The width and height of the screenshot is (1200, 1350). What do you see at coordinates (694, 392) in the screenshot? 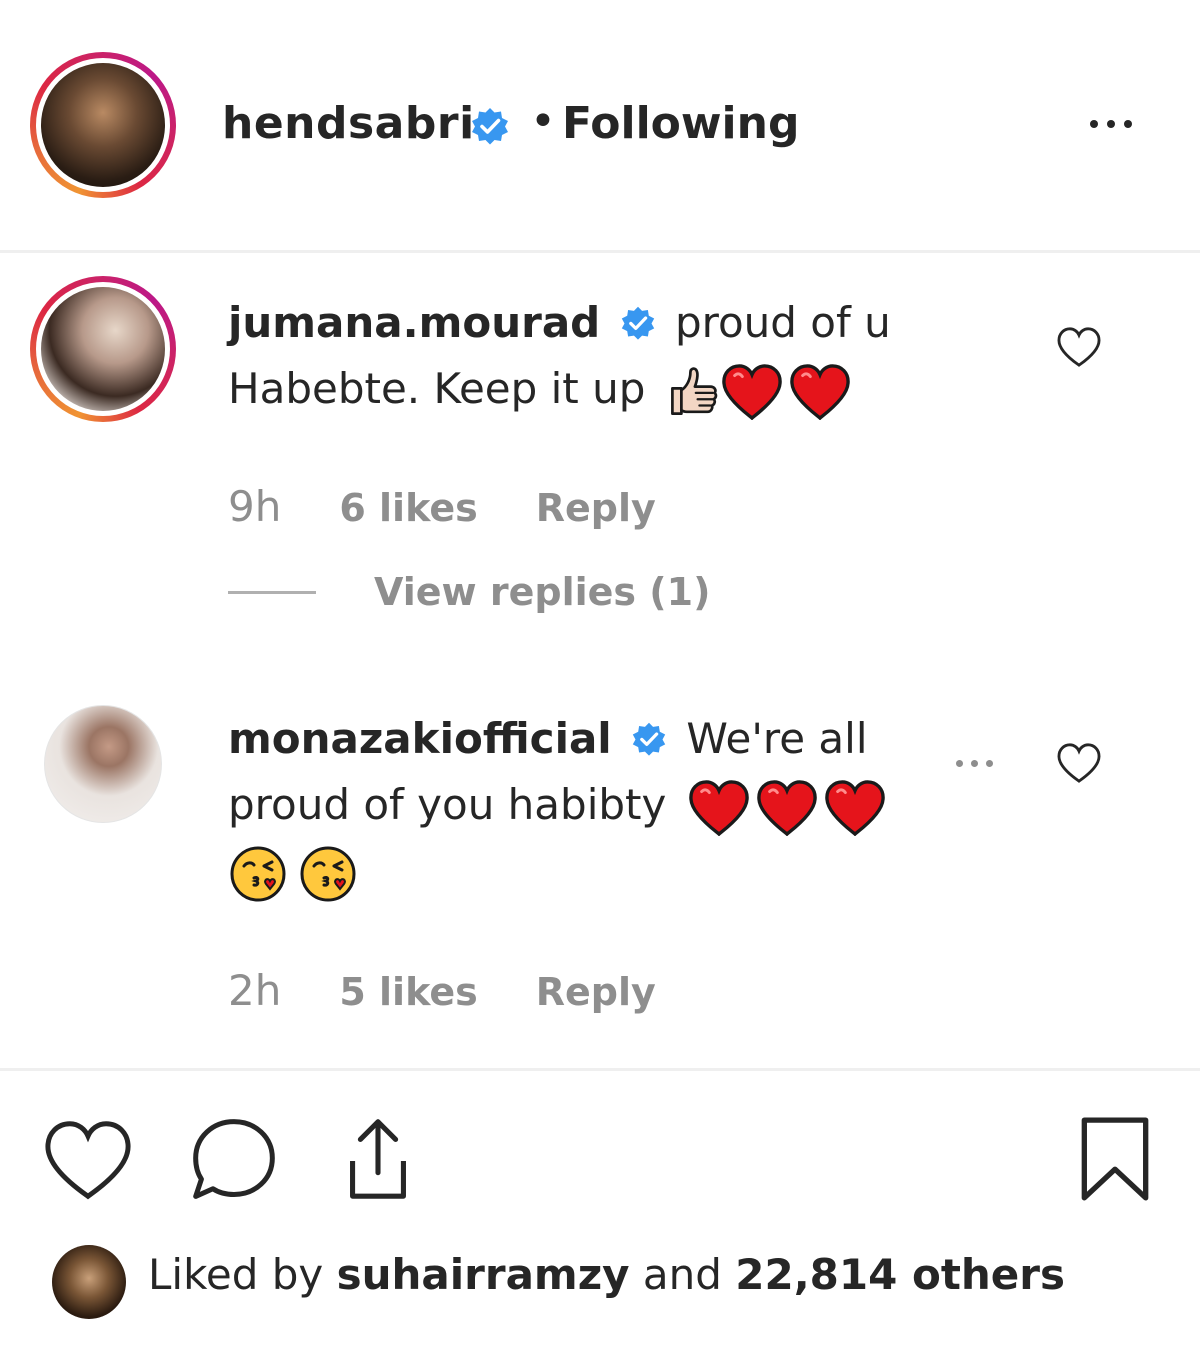
I see `thumbs-up-icon` at bounding box center [694, 392].